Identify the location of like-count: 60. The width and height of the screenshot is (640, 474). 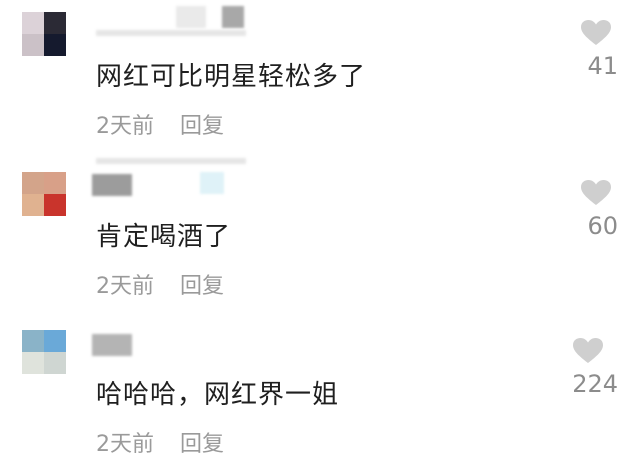
(602, 226).